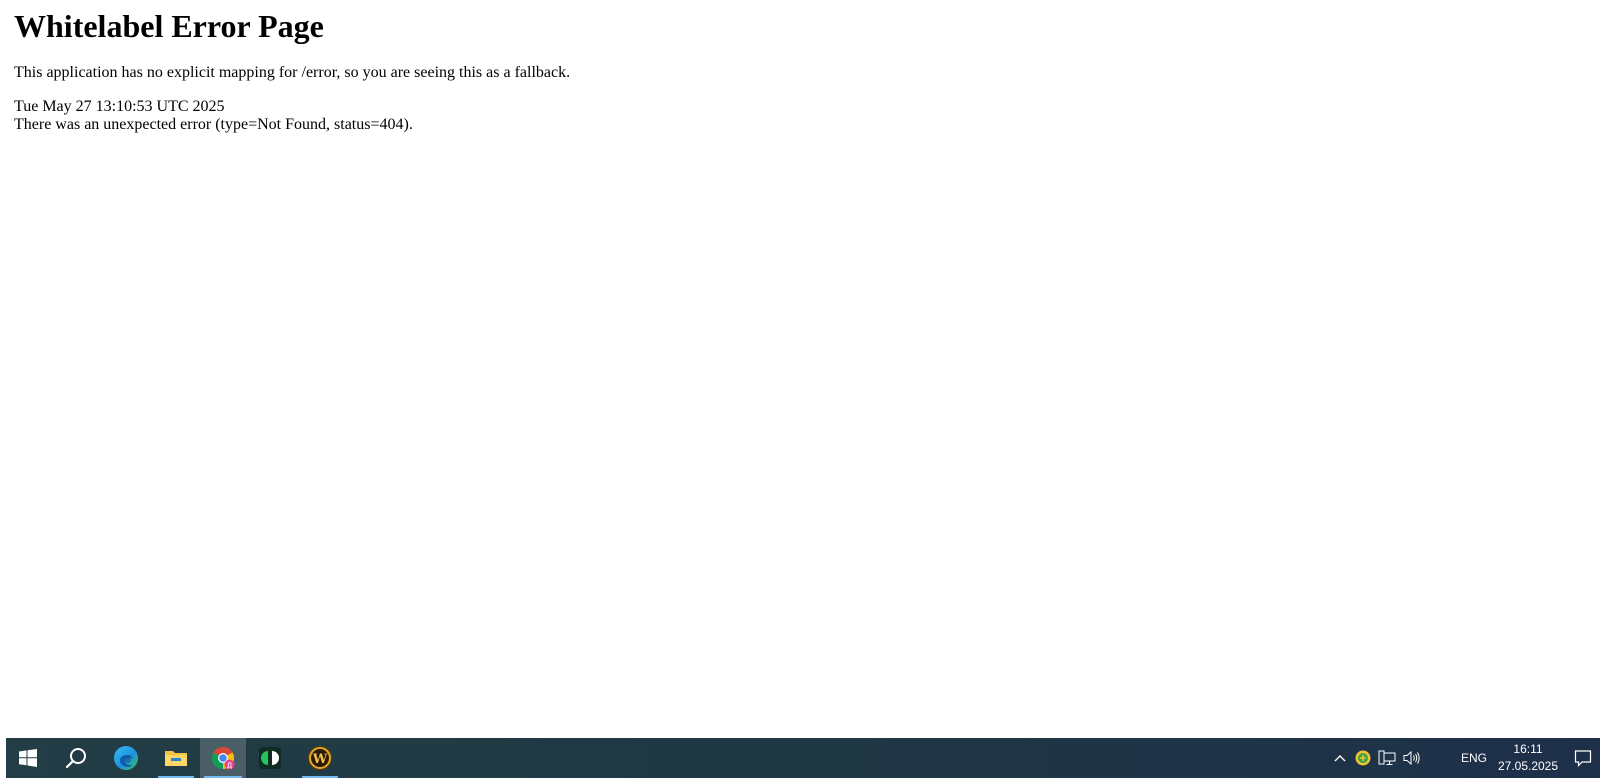 This screenshot has width=1600, height=780. I want to click on start-button, so click(28, 758).